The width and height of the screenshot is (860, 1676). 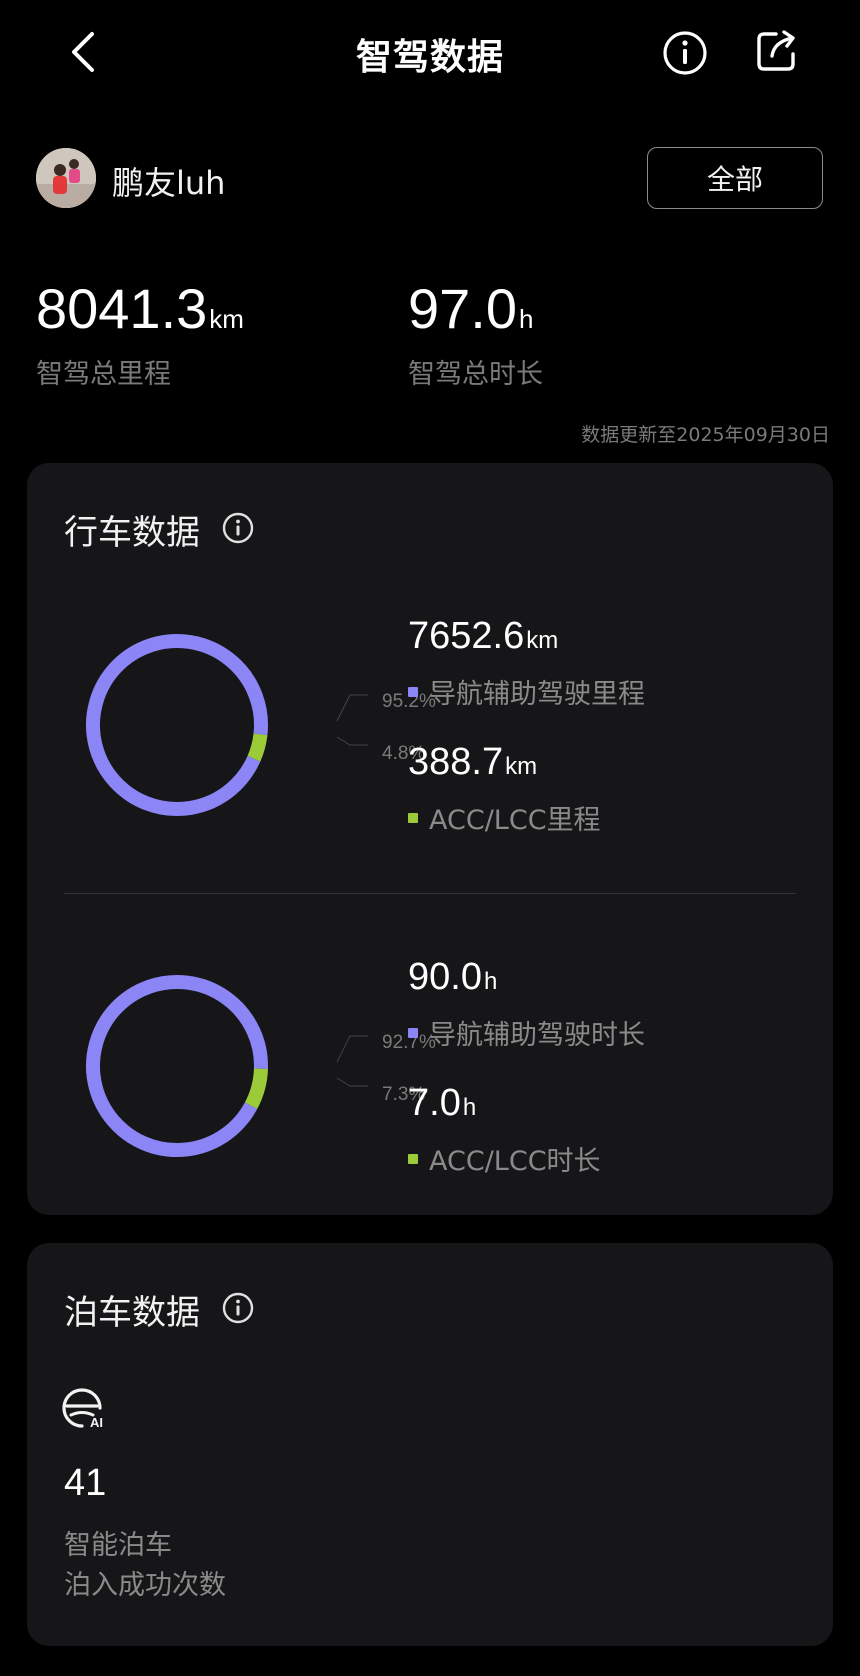 What do you see at coordinates (735, 178) in the screenshot?
I see `filter-all-button: 全部` at bounding box center [735, 178].